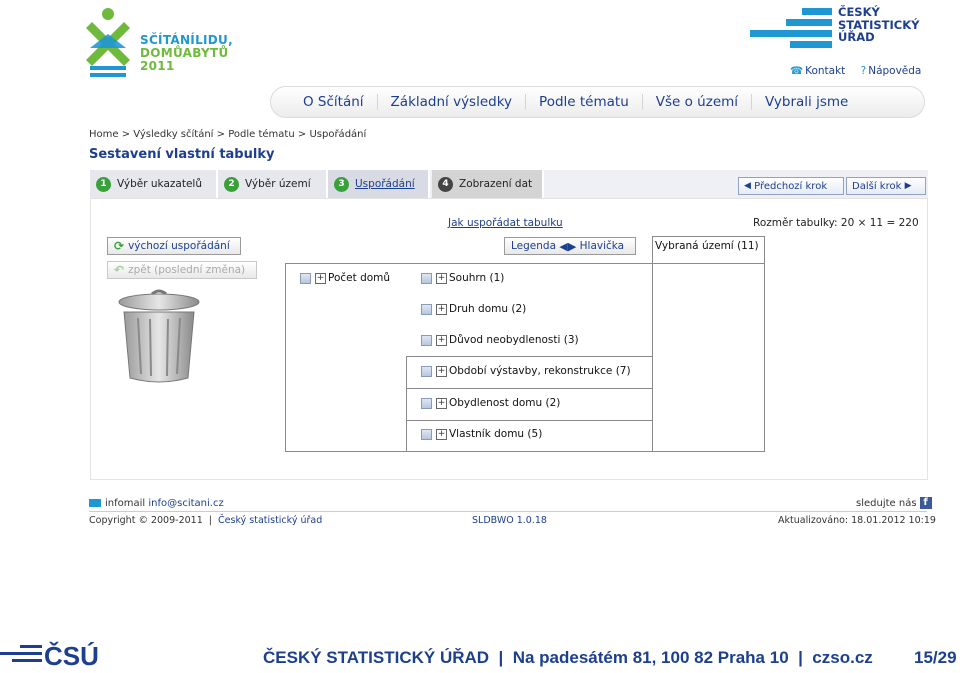 This screenshot has width=960, height=673. Describe the element at coordinates (95, 503) in the screenshot. I see `envelope-icon` at that location.